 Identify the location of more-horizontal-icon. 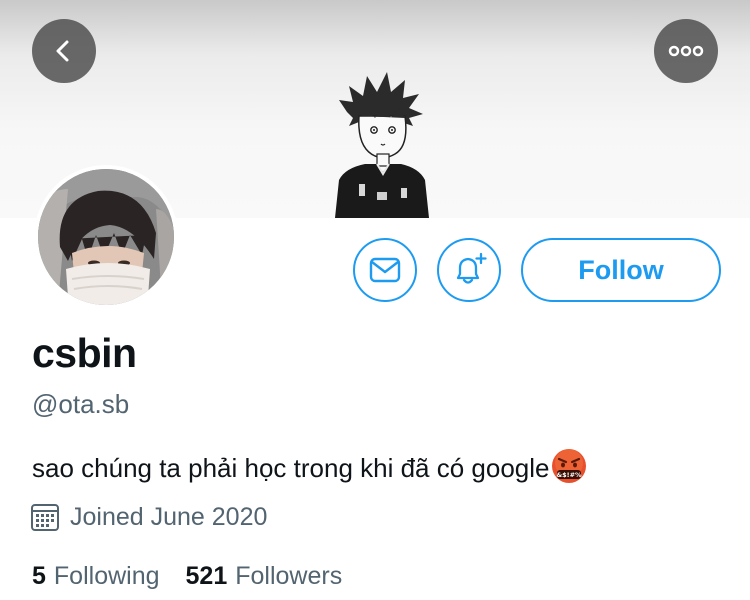
(686, 51).